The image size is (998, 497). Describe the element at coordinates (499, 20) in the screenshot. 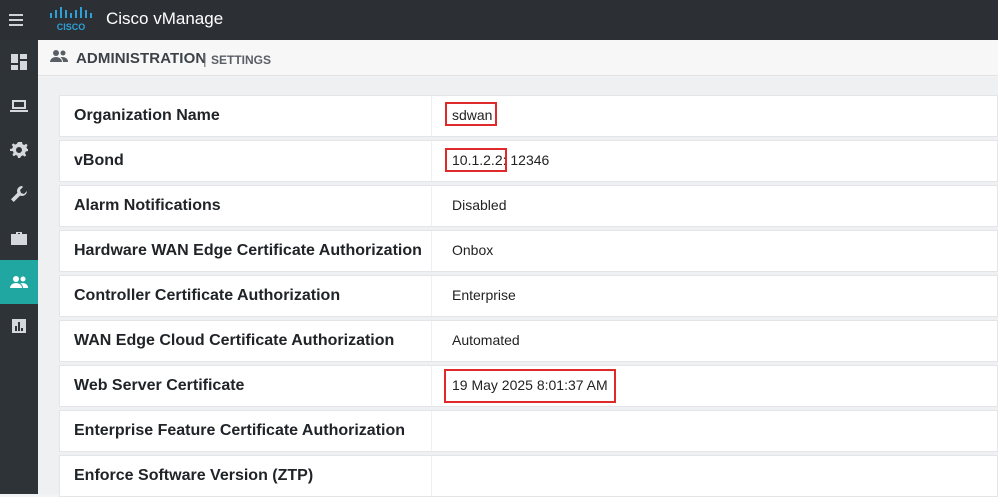

I see `top-bar: CISCO Cisco vManage` at that location.